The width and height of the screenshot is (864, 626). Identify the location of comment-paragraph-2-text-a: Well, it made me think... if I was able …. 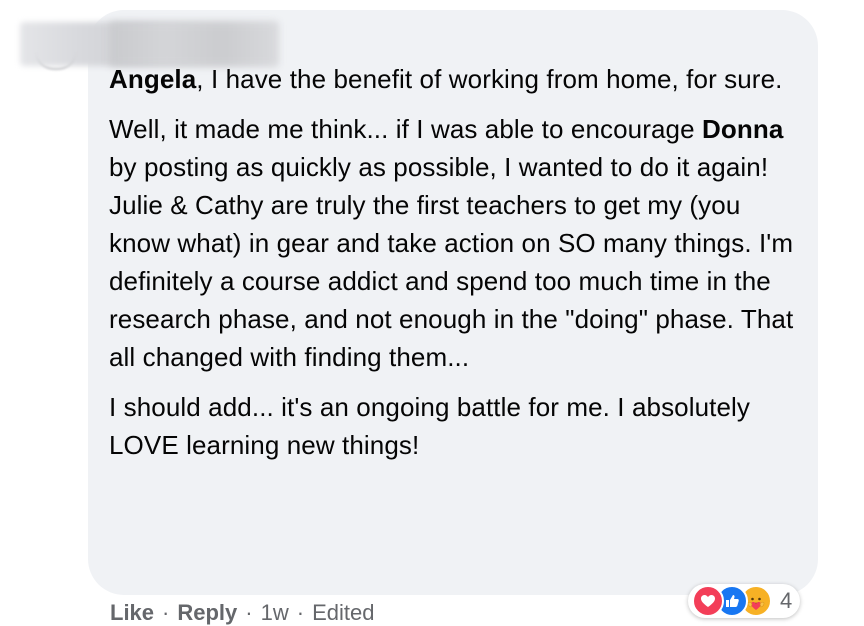
(405, 129).